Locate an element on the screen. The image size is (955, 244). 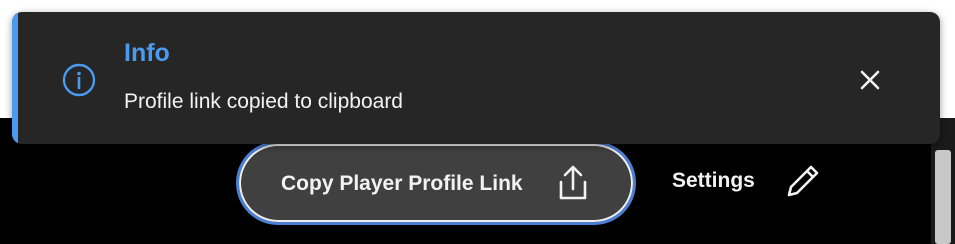
info-circle-icon is located at coordinates (79, 80).